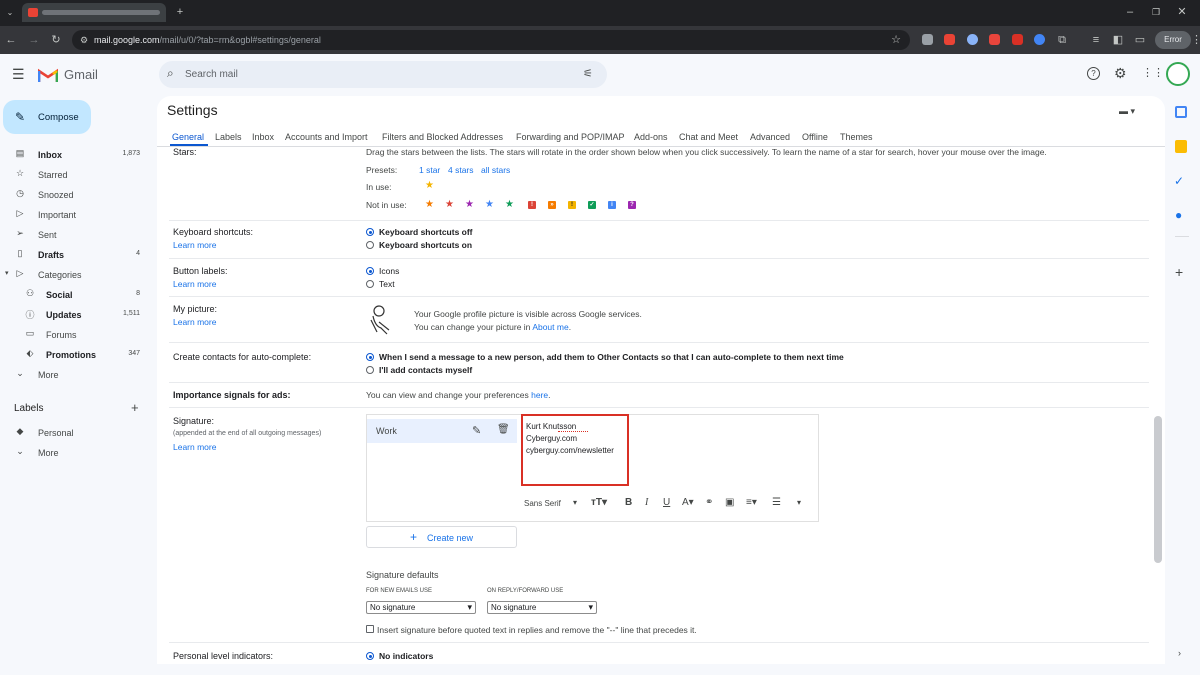 This screenshot has width=1200, height=675. Describe the element at coordinates (75, 195) in the screenshot. I see `sidebar-item-snoozed: ◷ Snoozed` at that location.